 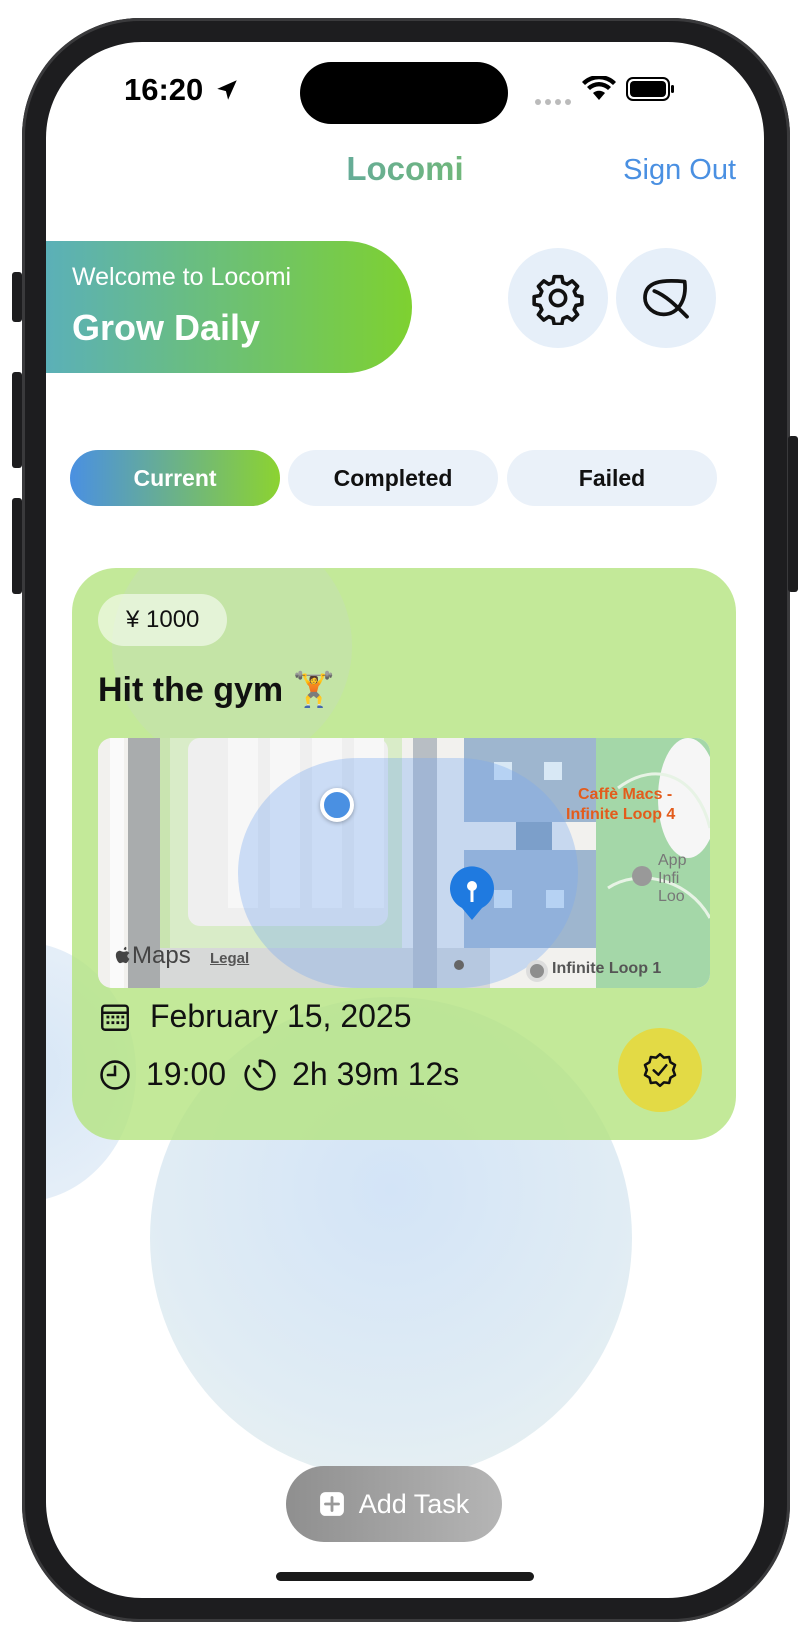 What do you see at coordinates (337, 805) in the screenshot?
I see `user-location-dot` at bounding box center [337, 805].